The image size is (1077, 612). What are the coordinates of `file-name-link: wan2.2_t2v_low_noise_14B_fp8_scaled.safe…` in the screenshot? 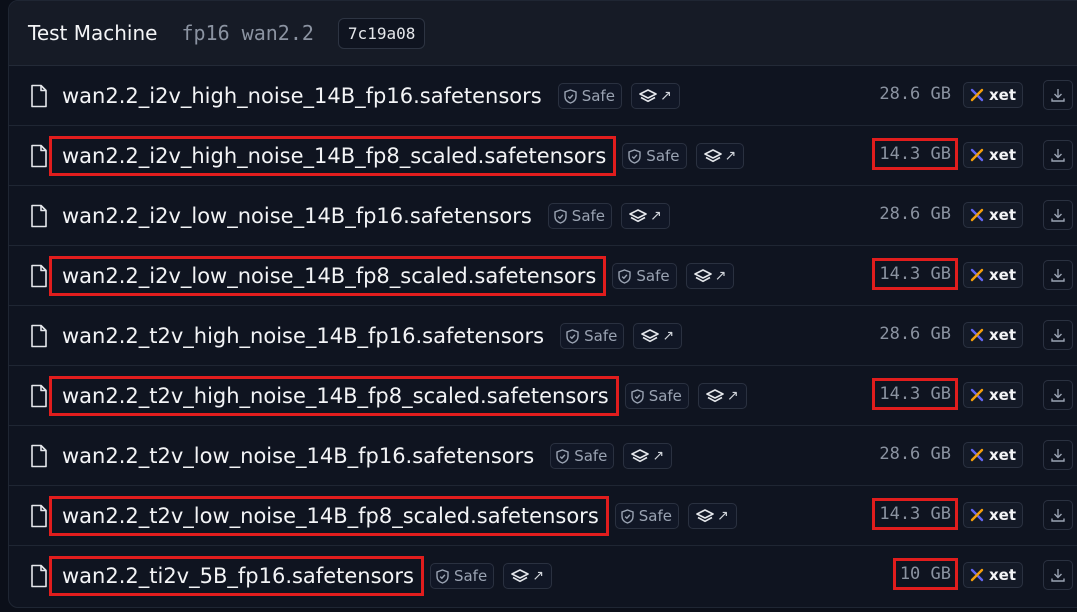 It's located at (329, 516).